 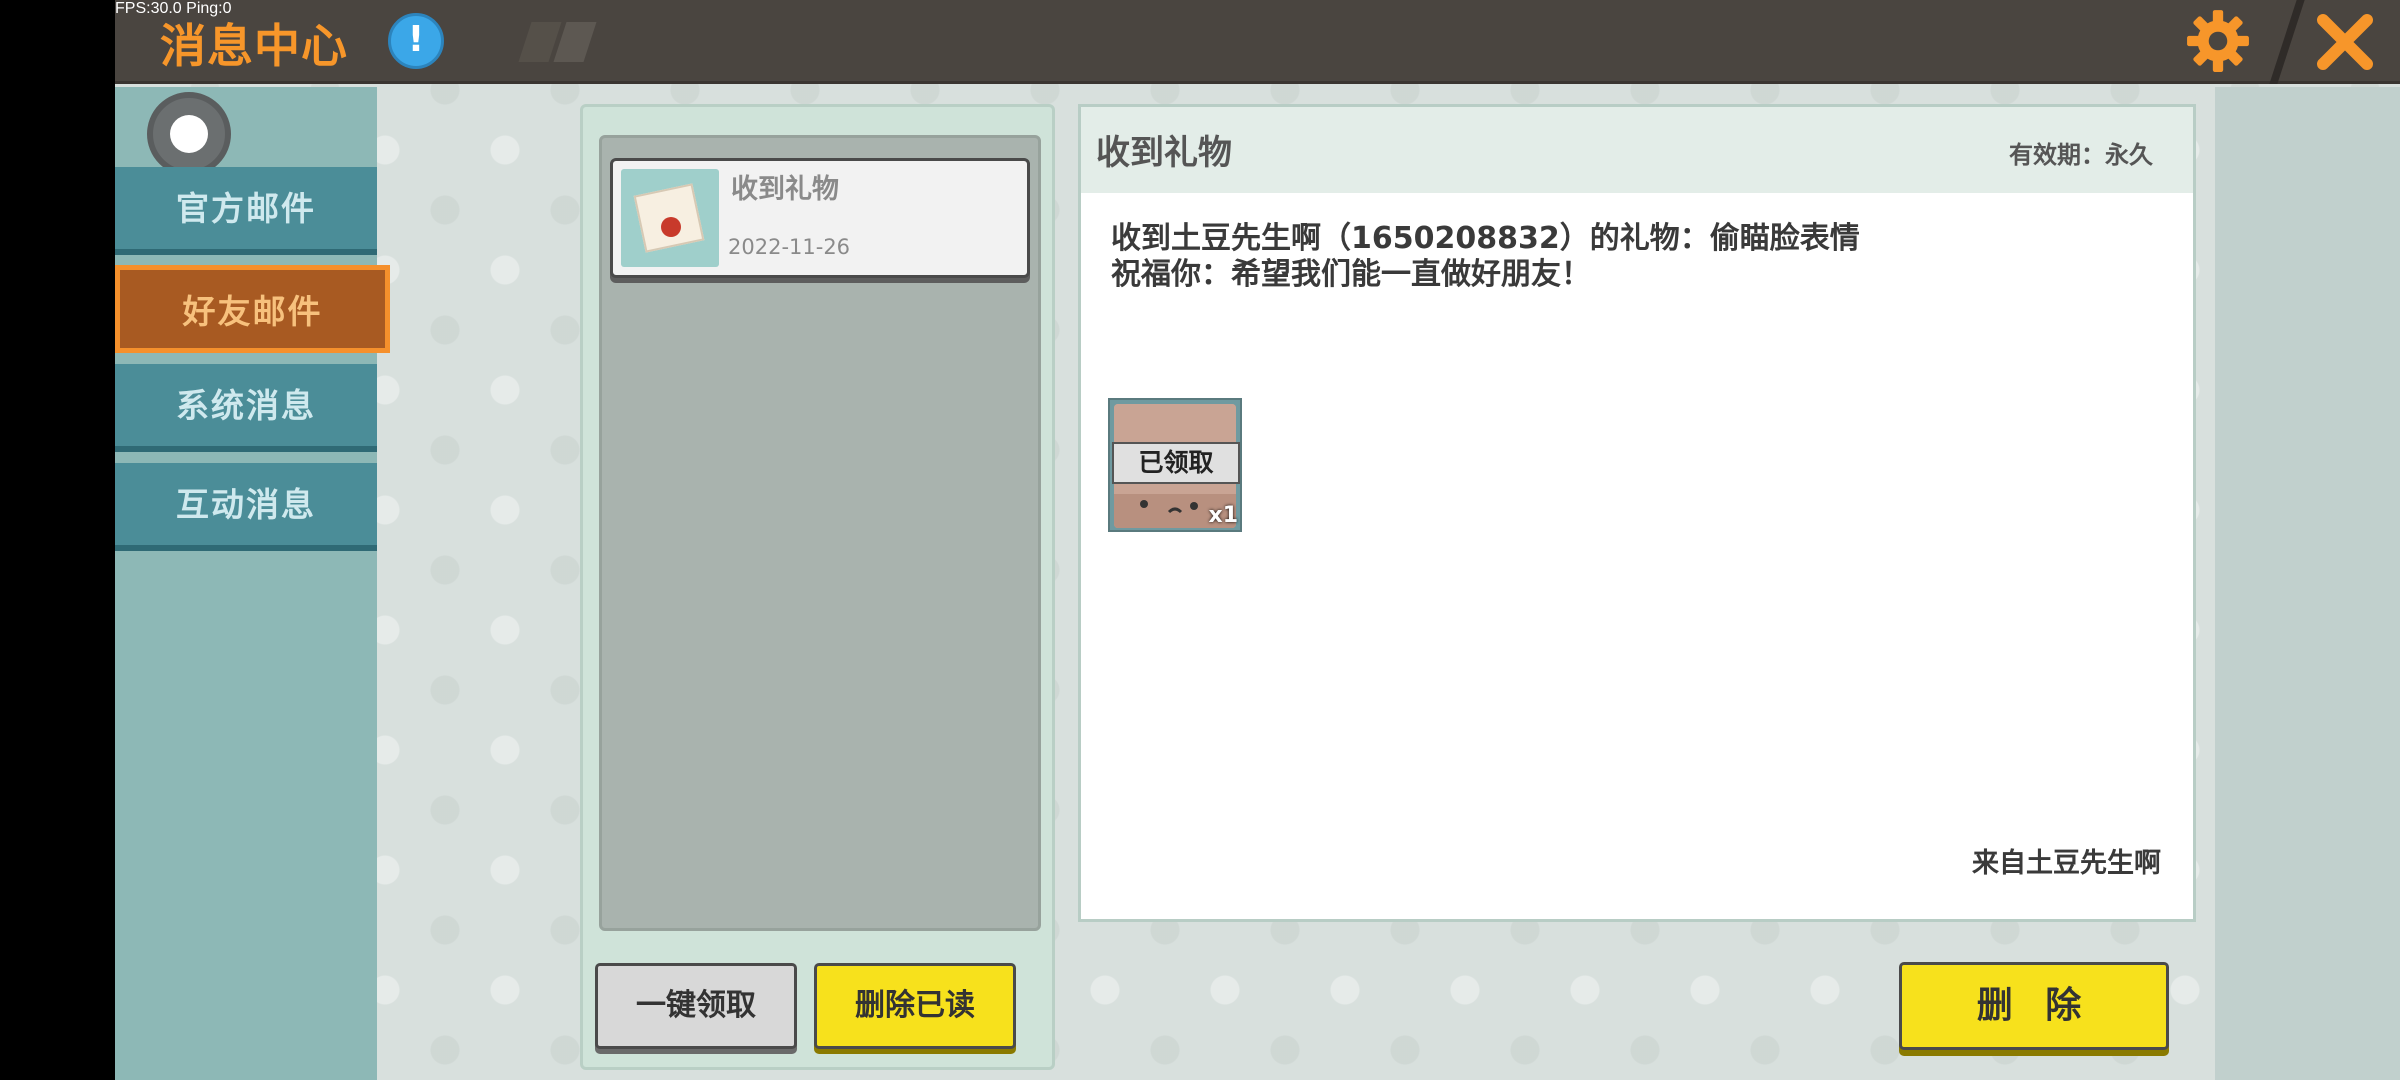 I want to click on mail-item-date: 2022-11-26, so click(x=789, y=247).